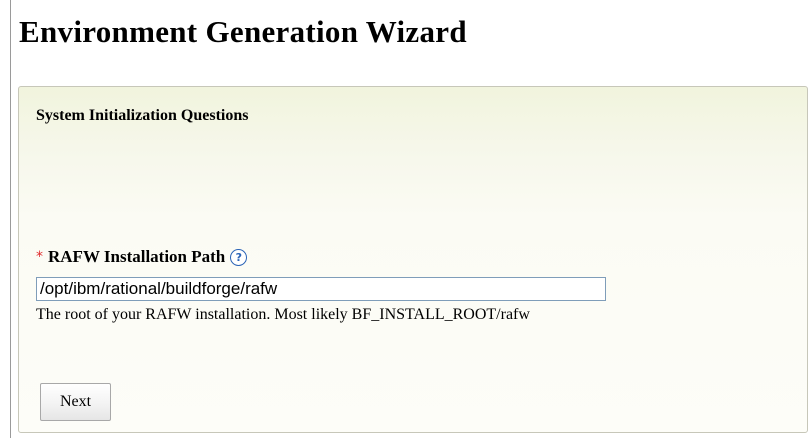  What do you see at coordinates (75, 402) in the screenshot?
I see `next-button: Next` at bounding box center [75, 402].